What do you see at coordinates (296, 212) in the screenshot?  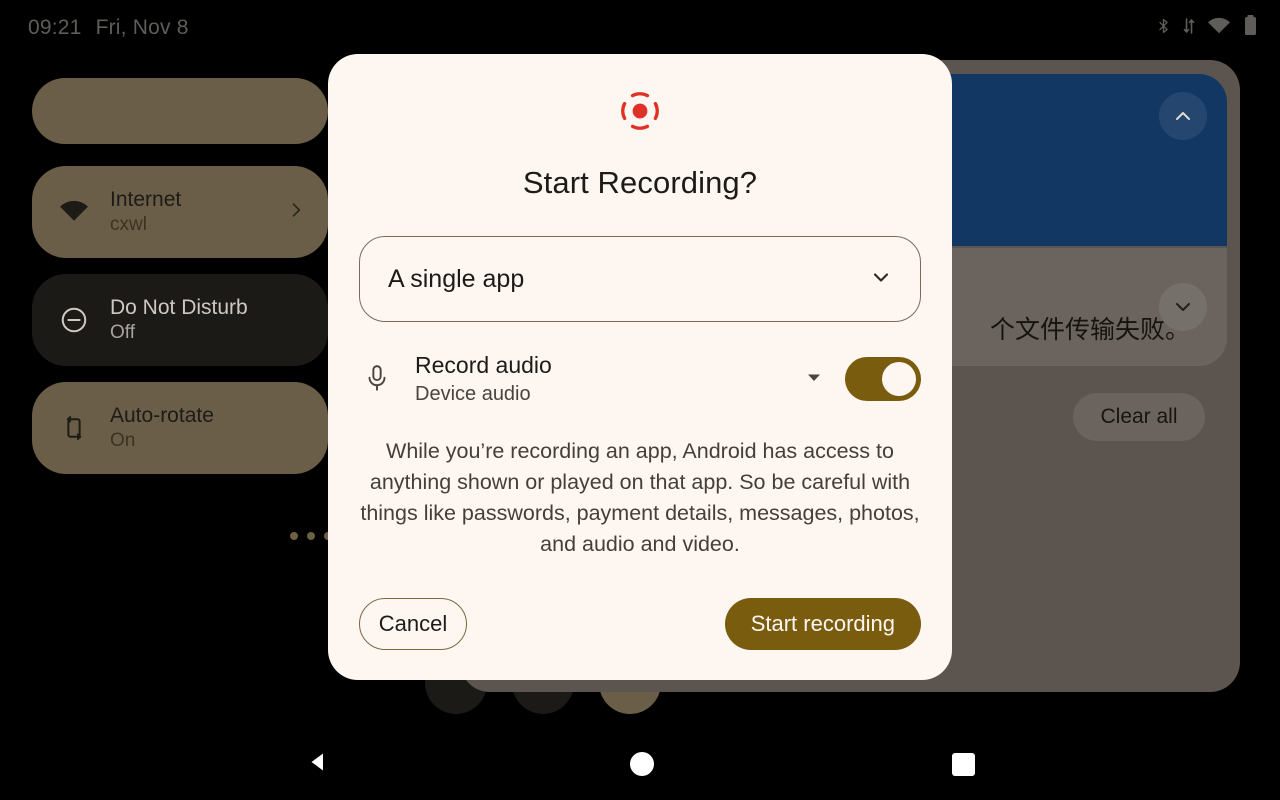 I see `chevron-right-icon` at bounding box center [296, 212].